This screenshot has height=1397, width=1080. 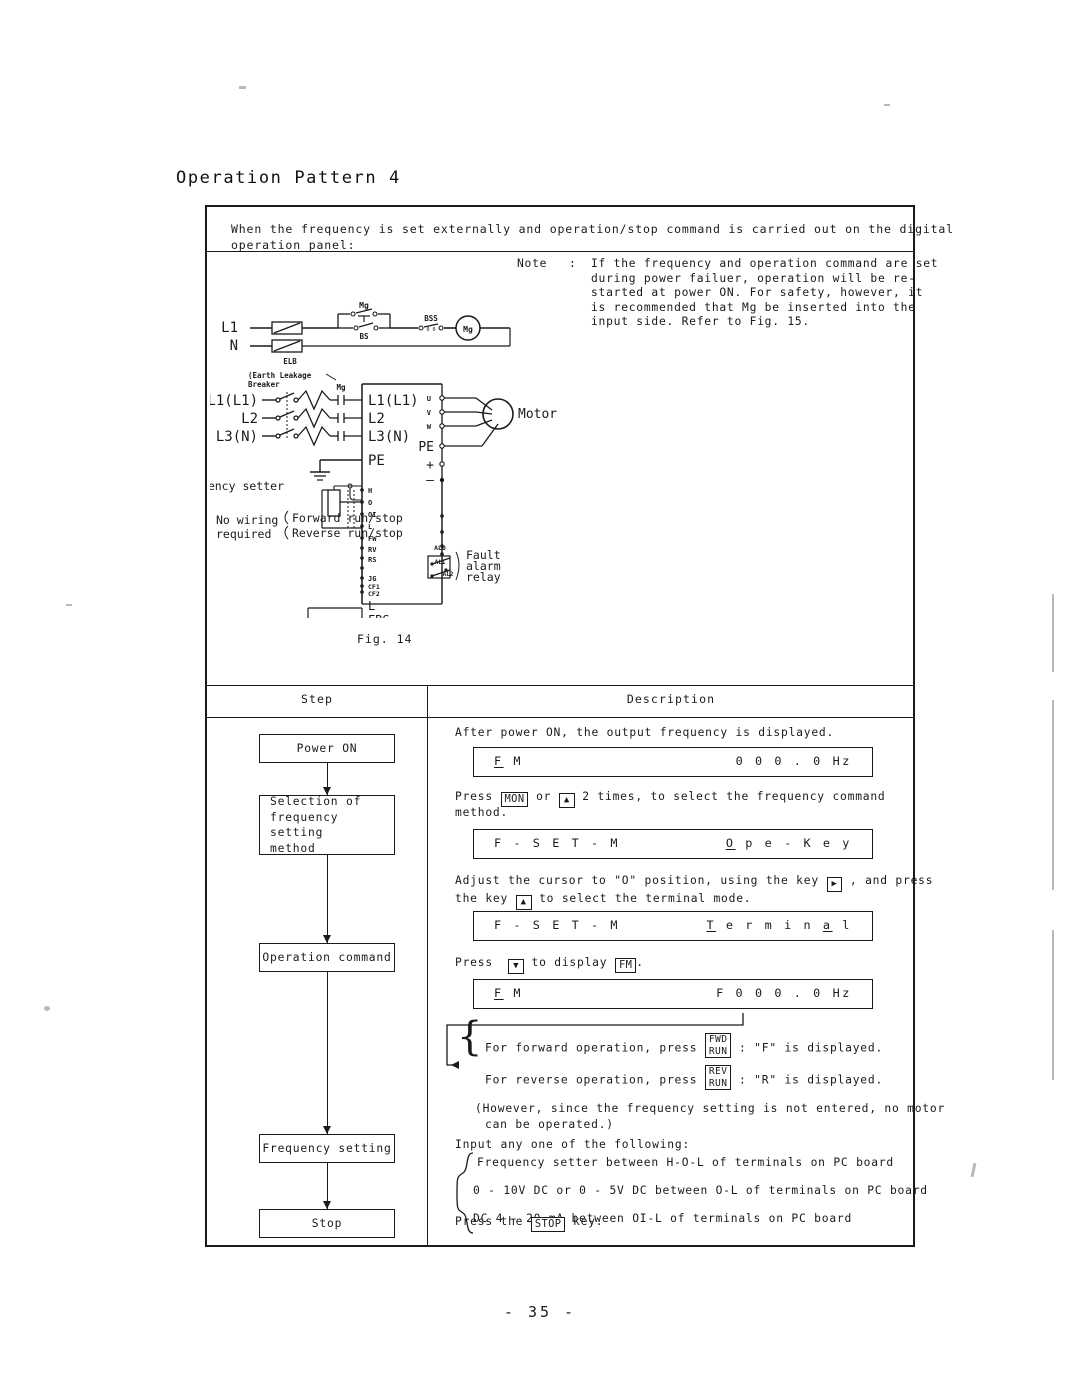 I want to click on svg-text: PE, so click(x=426, y=447).